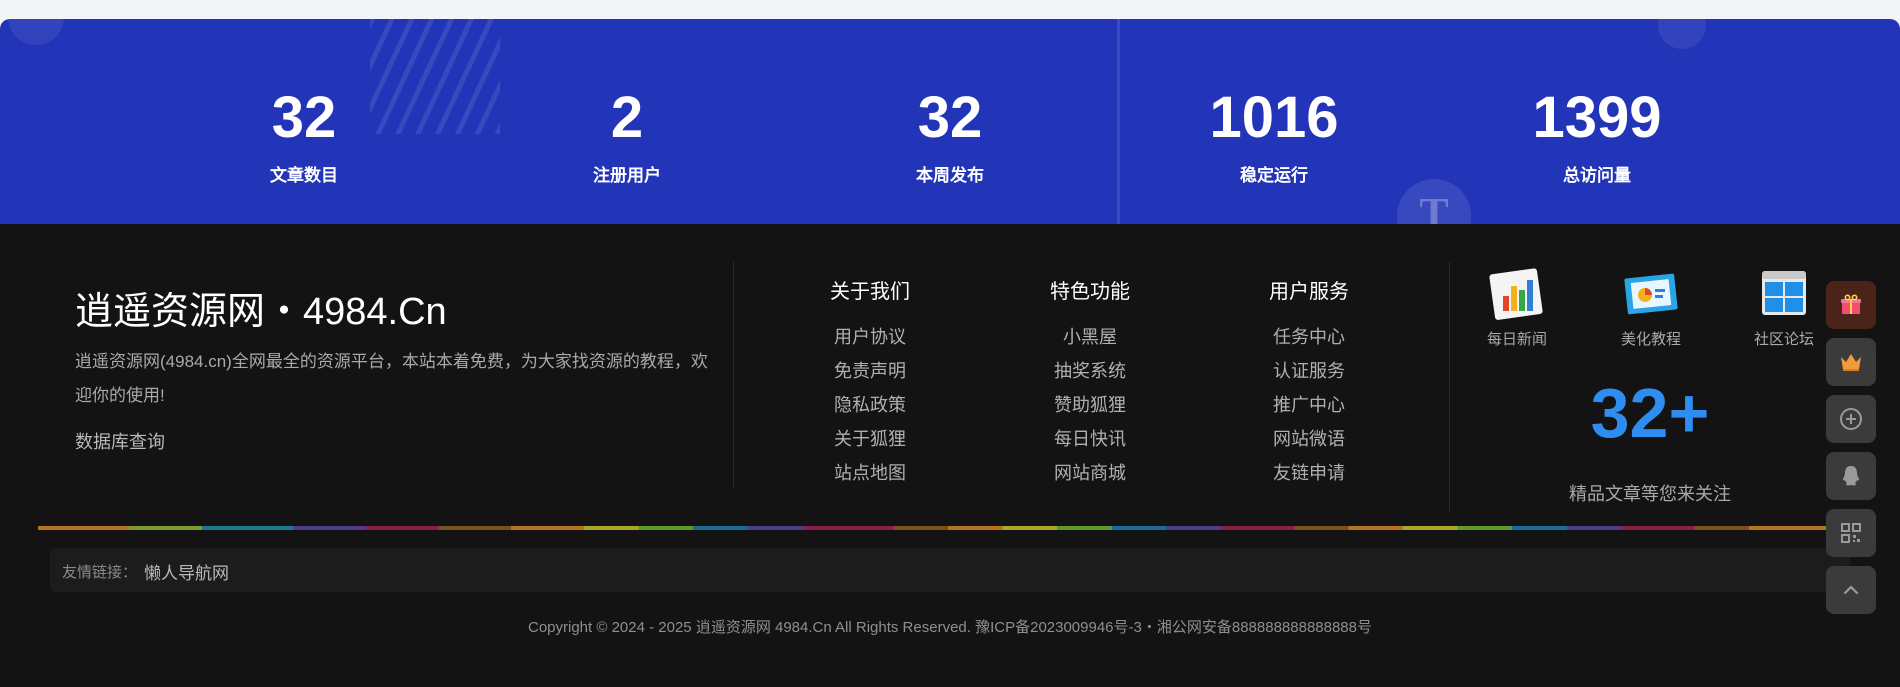 Image resolution: width=1900 pixels, height=687 pixels. I want to click on footer-link: 用户协议, so click(870, 337).